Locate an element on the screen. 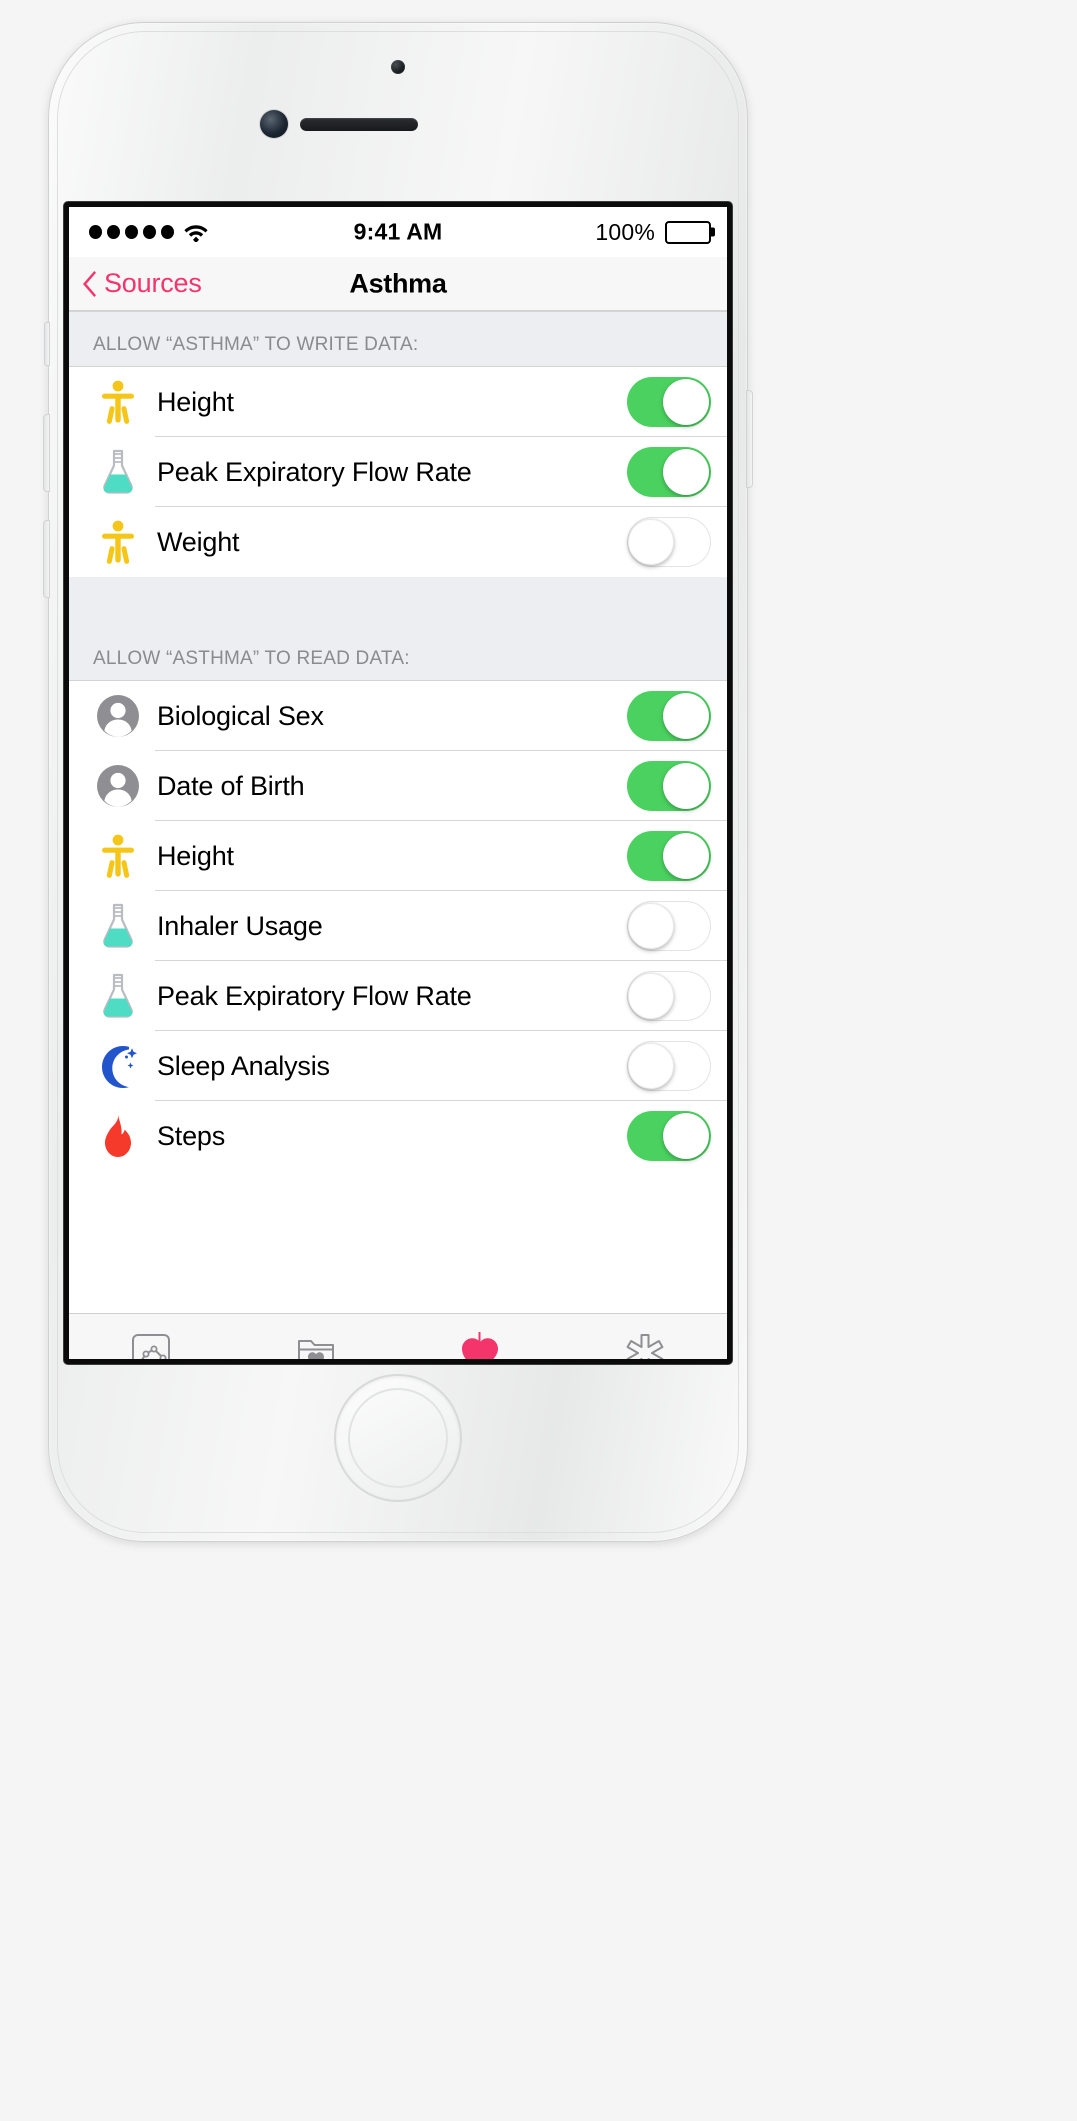 The width and height of the screenshot is (1077, 2121). tab-dashboard: Dashboard is located at coordinates (151, 1336).